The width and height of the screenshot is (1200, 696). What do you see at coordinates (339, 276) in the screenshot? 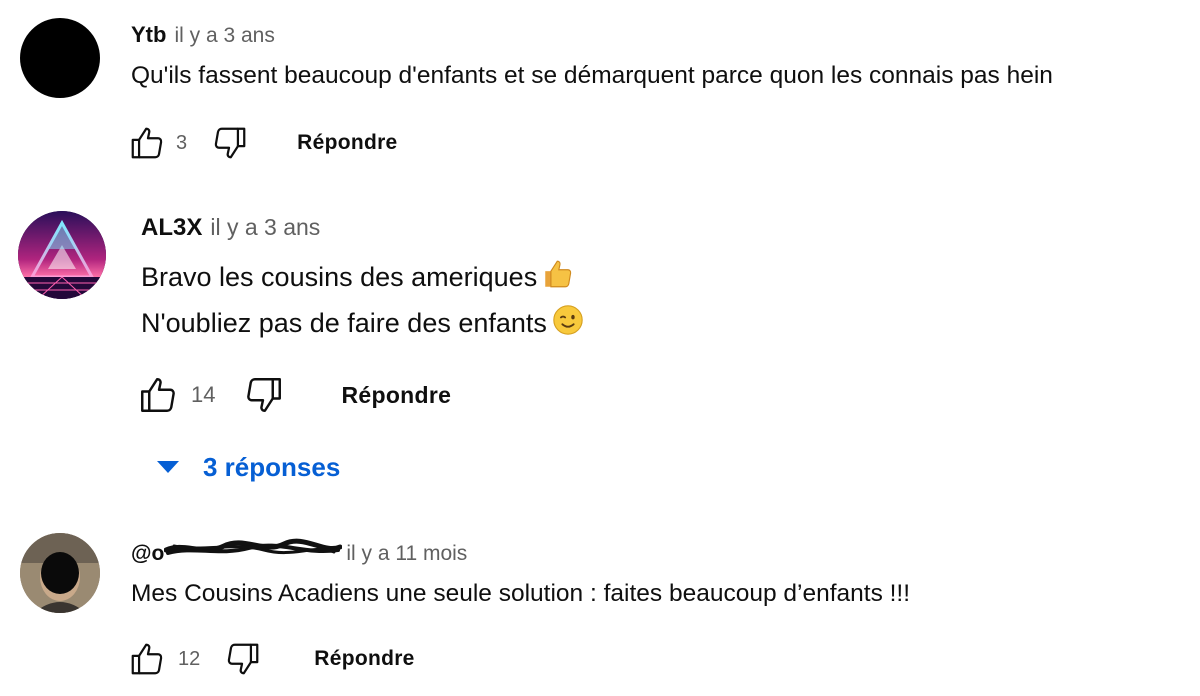
I see `comment-text: Bravo les cousins des ameriques` at bounding box center [339, 276].